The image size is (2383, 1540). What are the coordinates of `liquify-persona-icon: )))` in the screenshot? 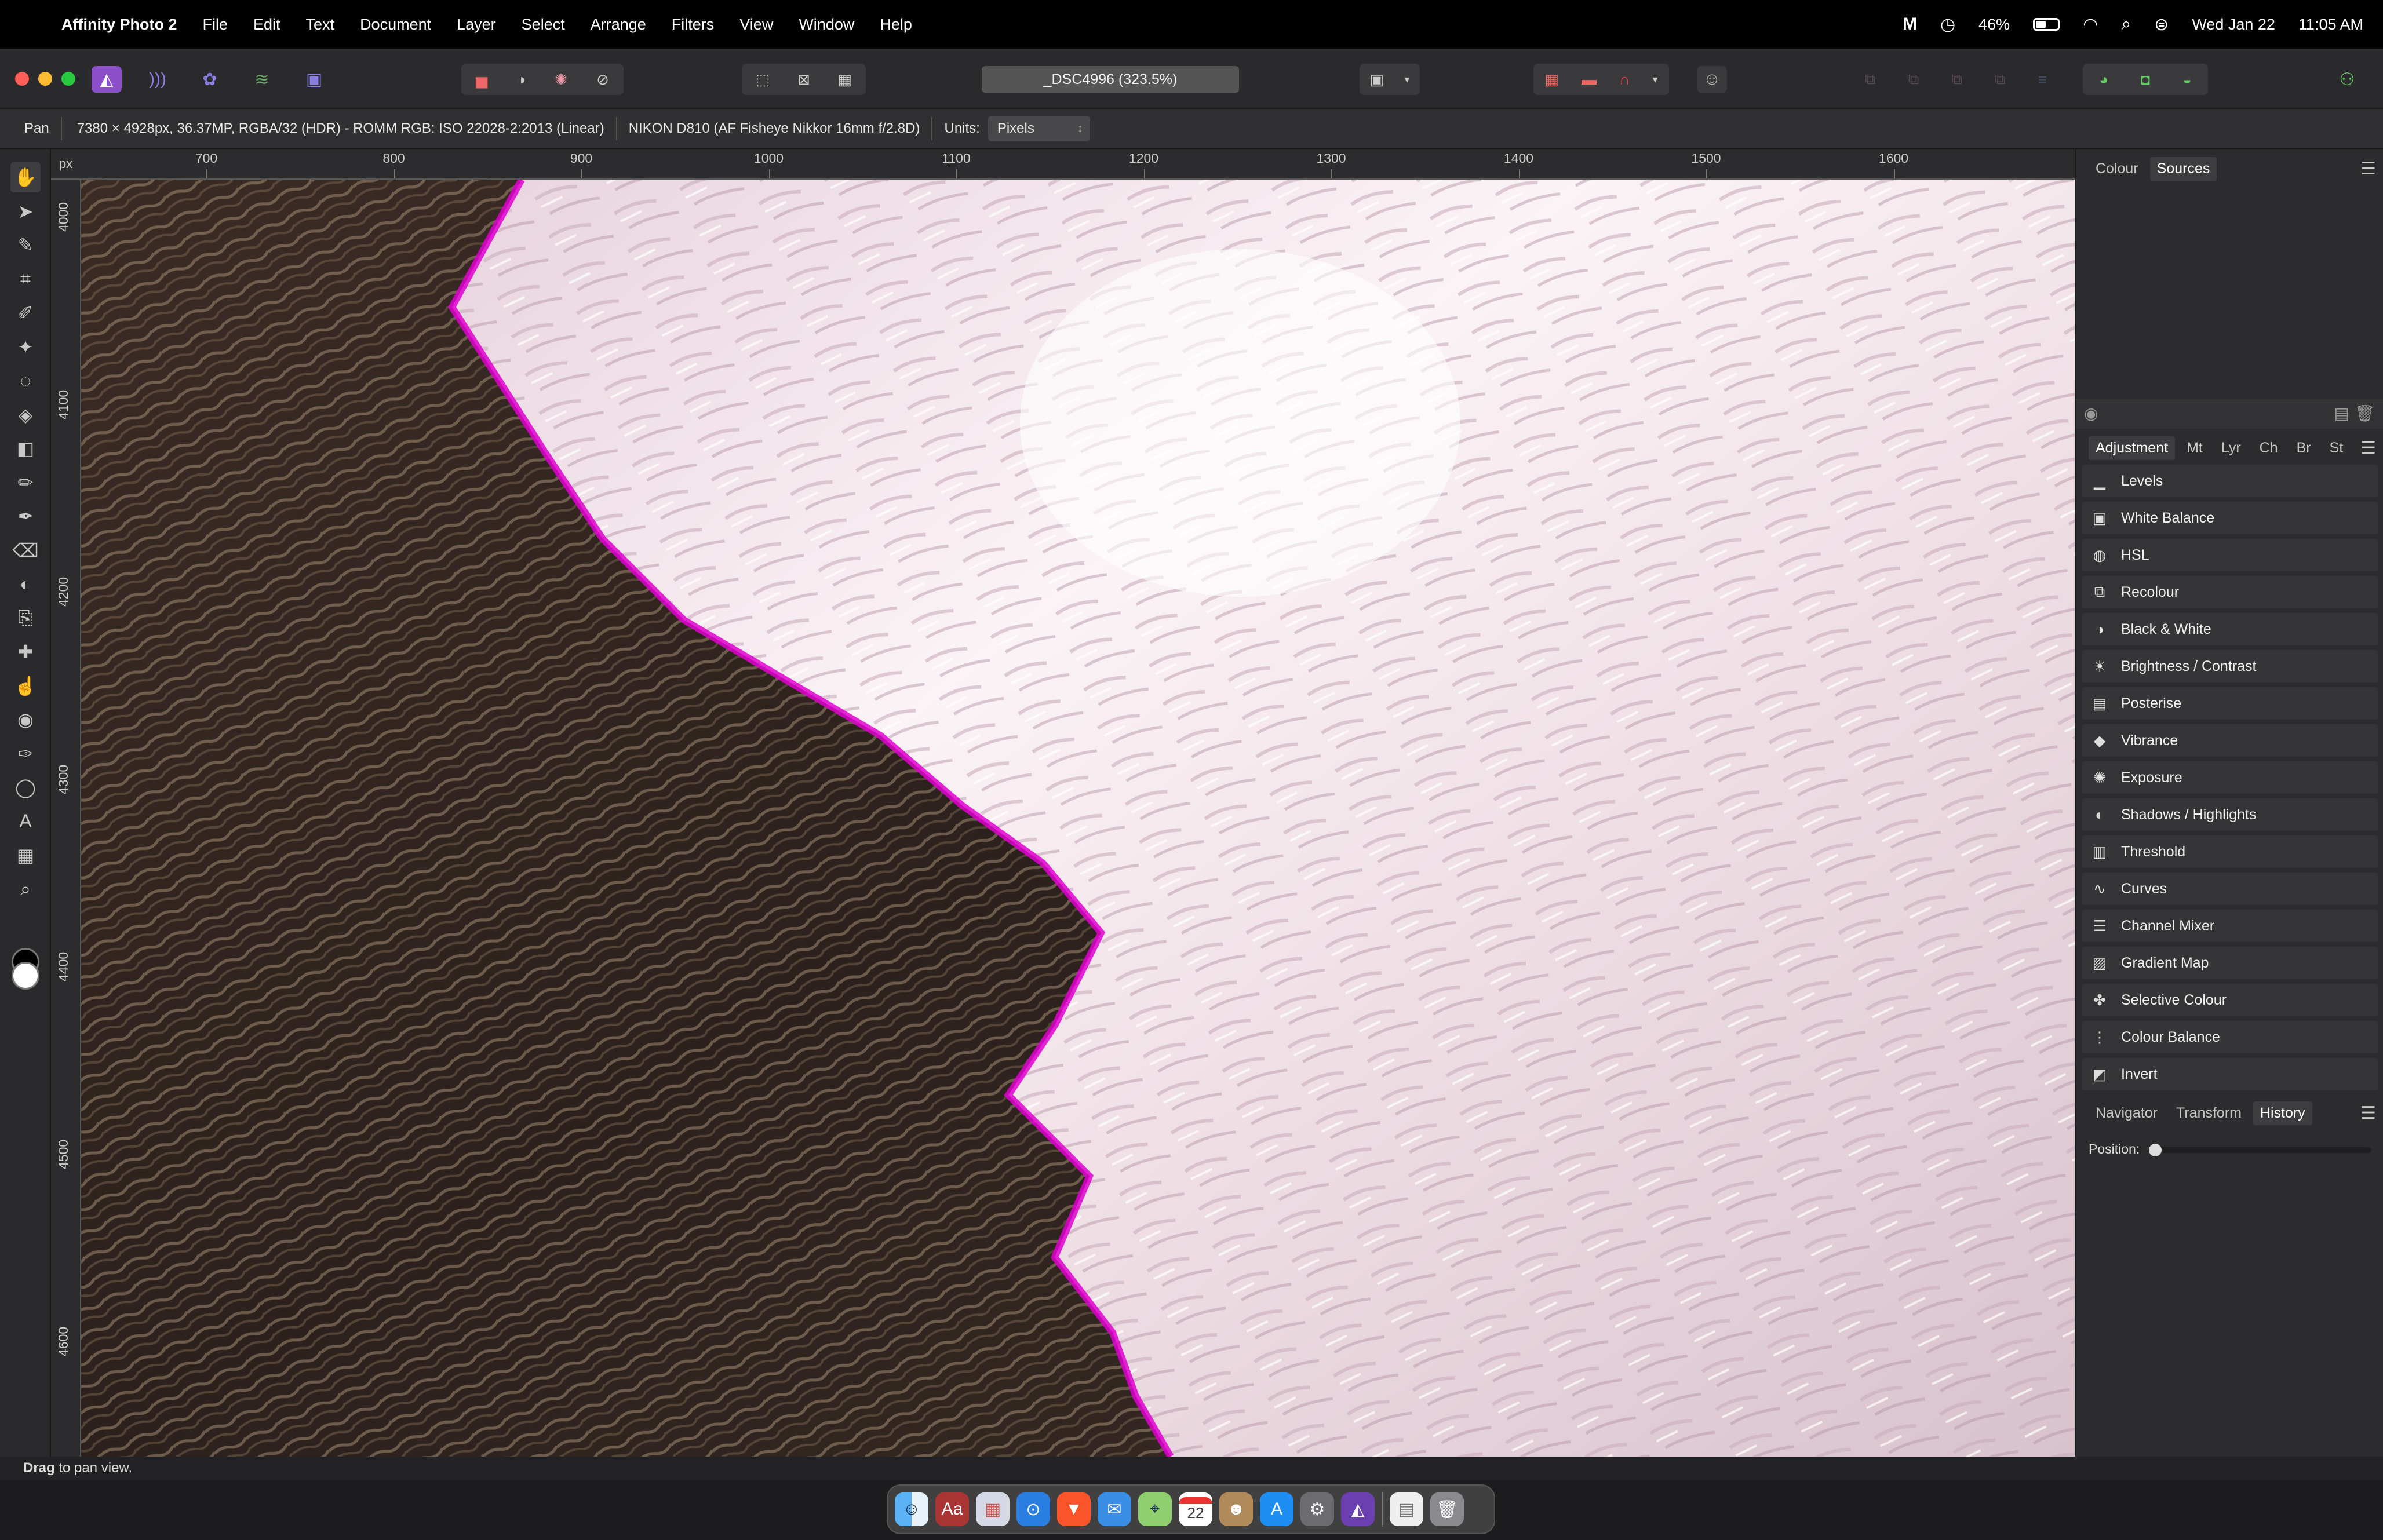 It's located at (158, 79).